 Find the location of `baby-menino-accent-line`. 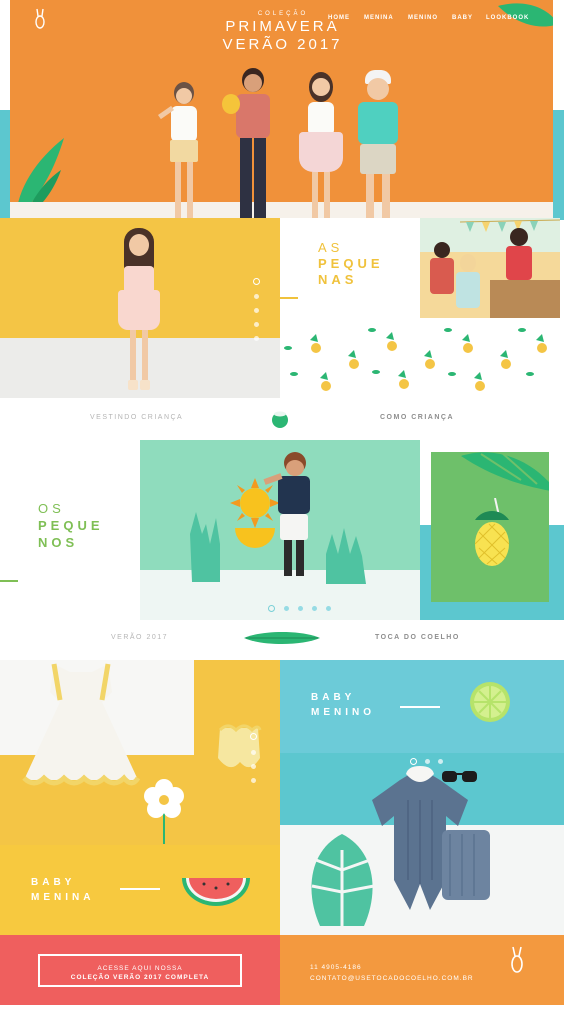

baby-menino-accent-line is located at coordinates (420, 707).